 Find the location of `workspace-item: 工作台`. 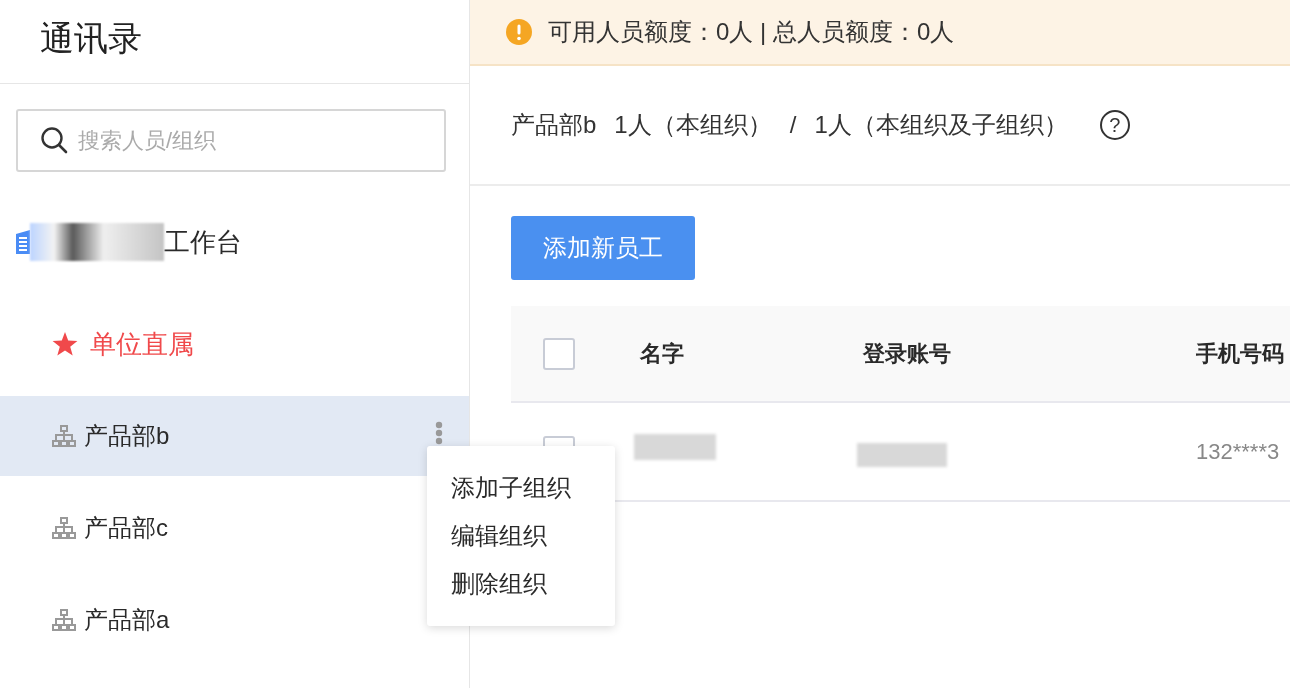

workspace-item: 工作台 is located at coordinates (234, 242).